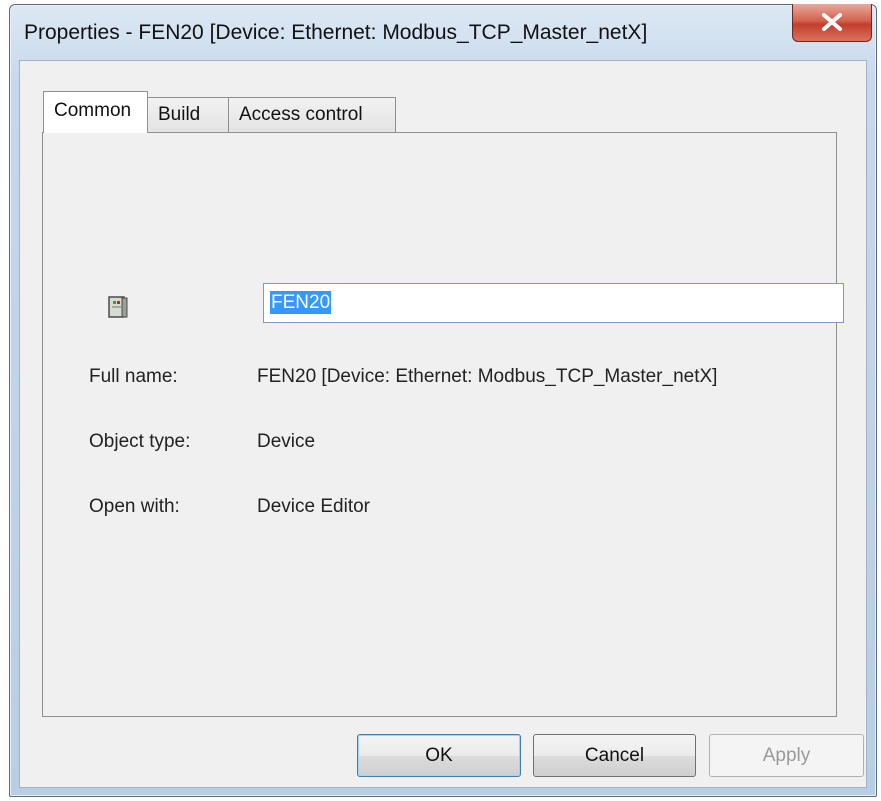 This screenshot has width=881, height=801. Describe the element at coordinates (786, 755) in the screenshot. I see `apply-button: Apply` at that location.